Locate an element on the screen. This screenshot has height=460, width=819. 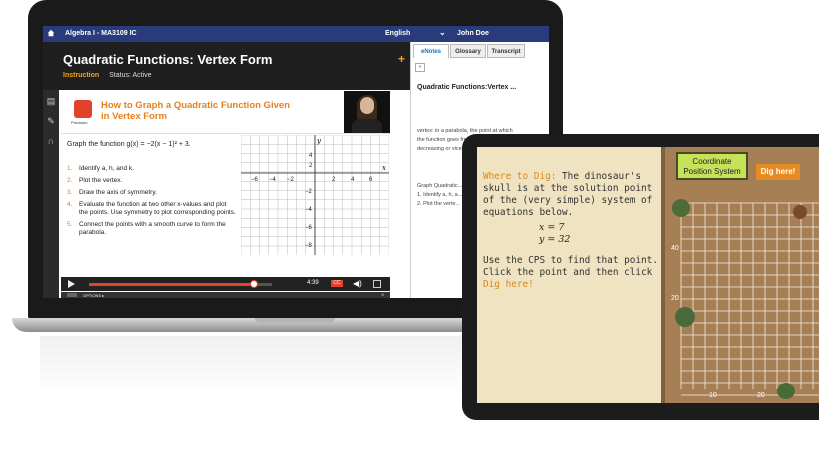
section-label: Instruction is located at coordinates (81, 75).